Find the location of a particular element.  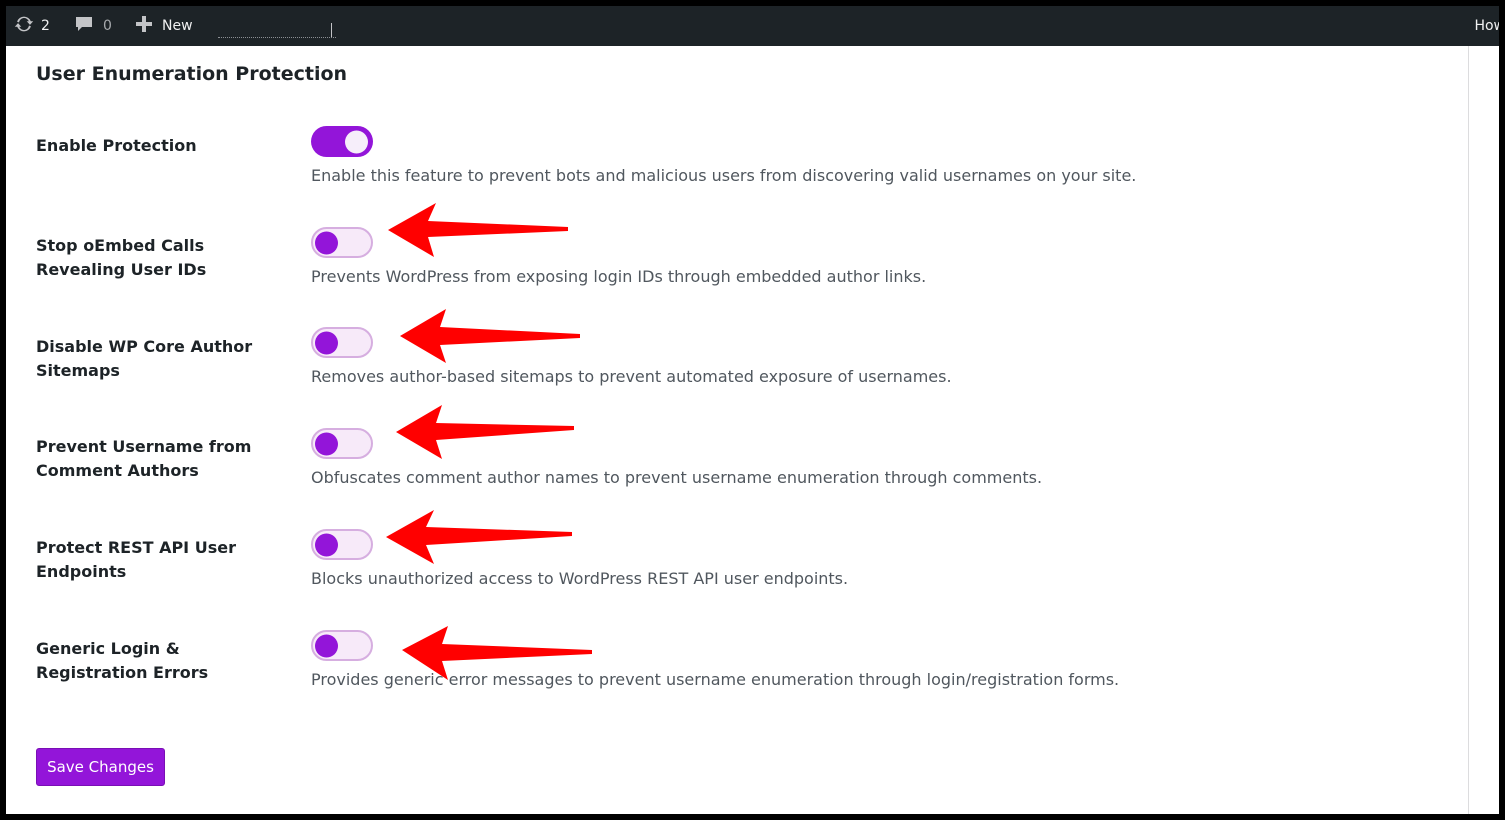

refresh-icon is located at coordinates (24, 26).